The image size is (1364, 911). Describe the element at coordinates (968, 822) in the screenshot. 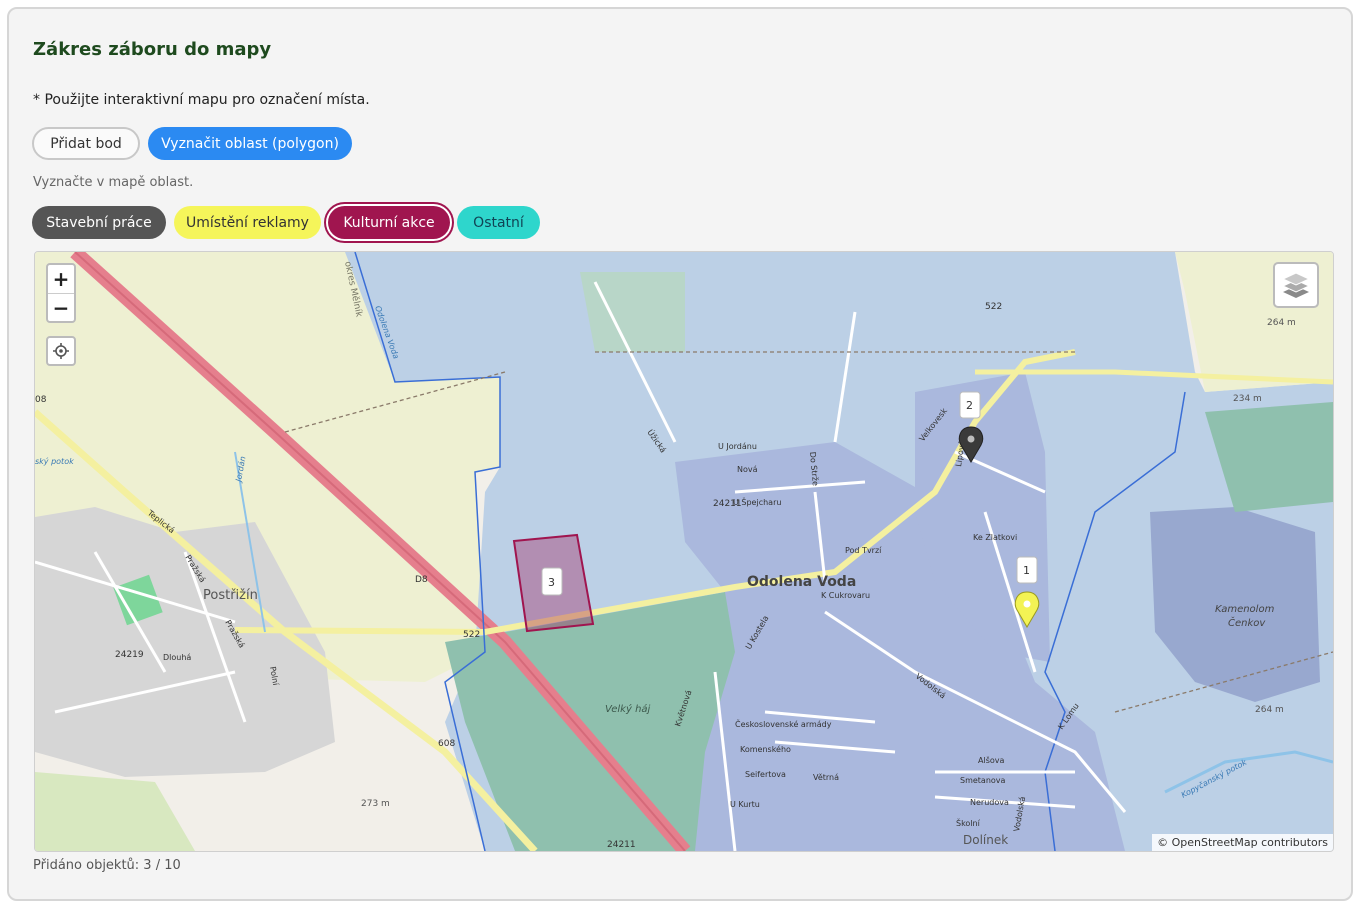

I see `label-street-skolni: Školní` at that location.